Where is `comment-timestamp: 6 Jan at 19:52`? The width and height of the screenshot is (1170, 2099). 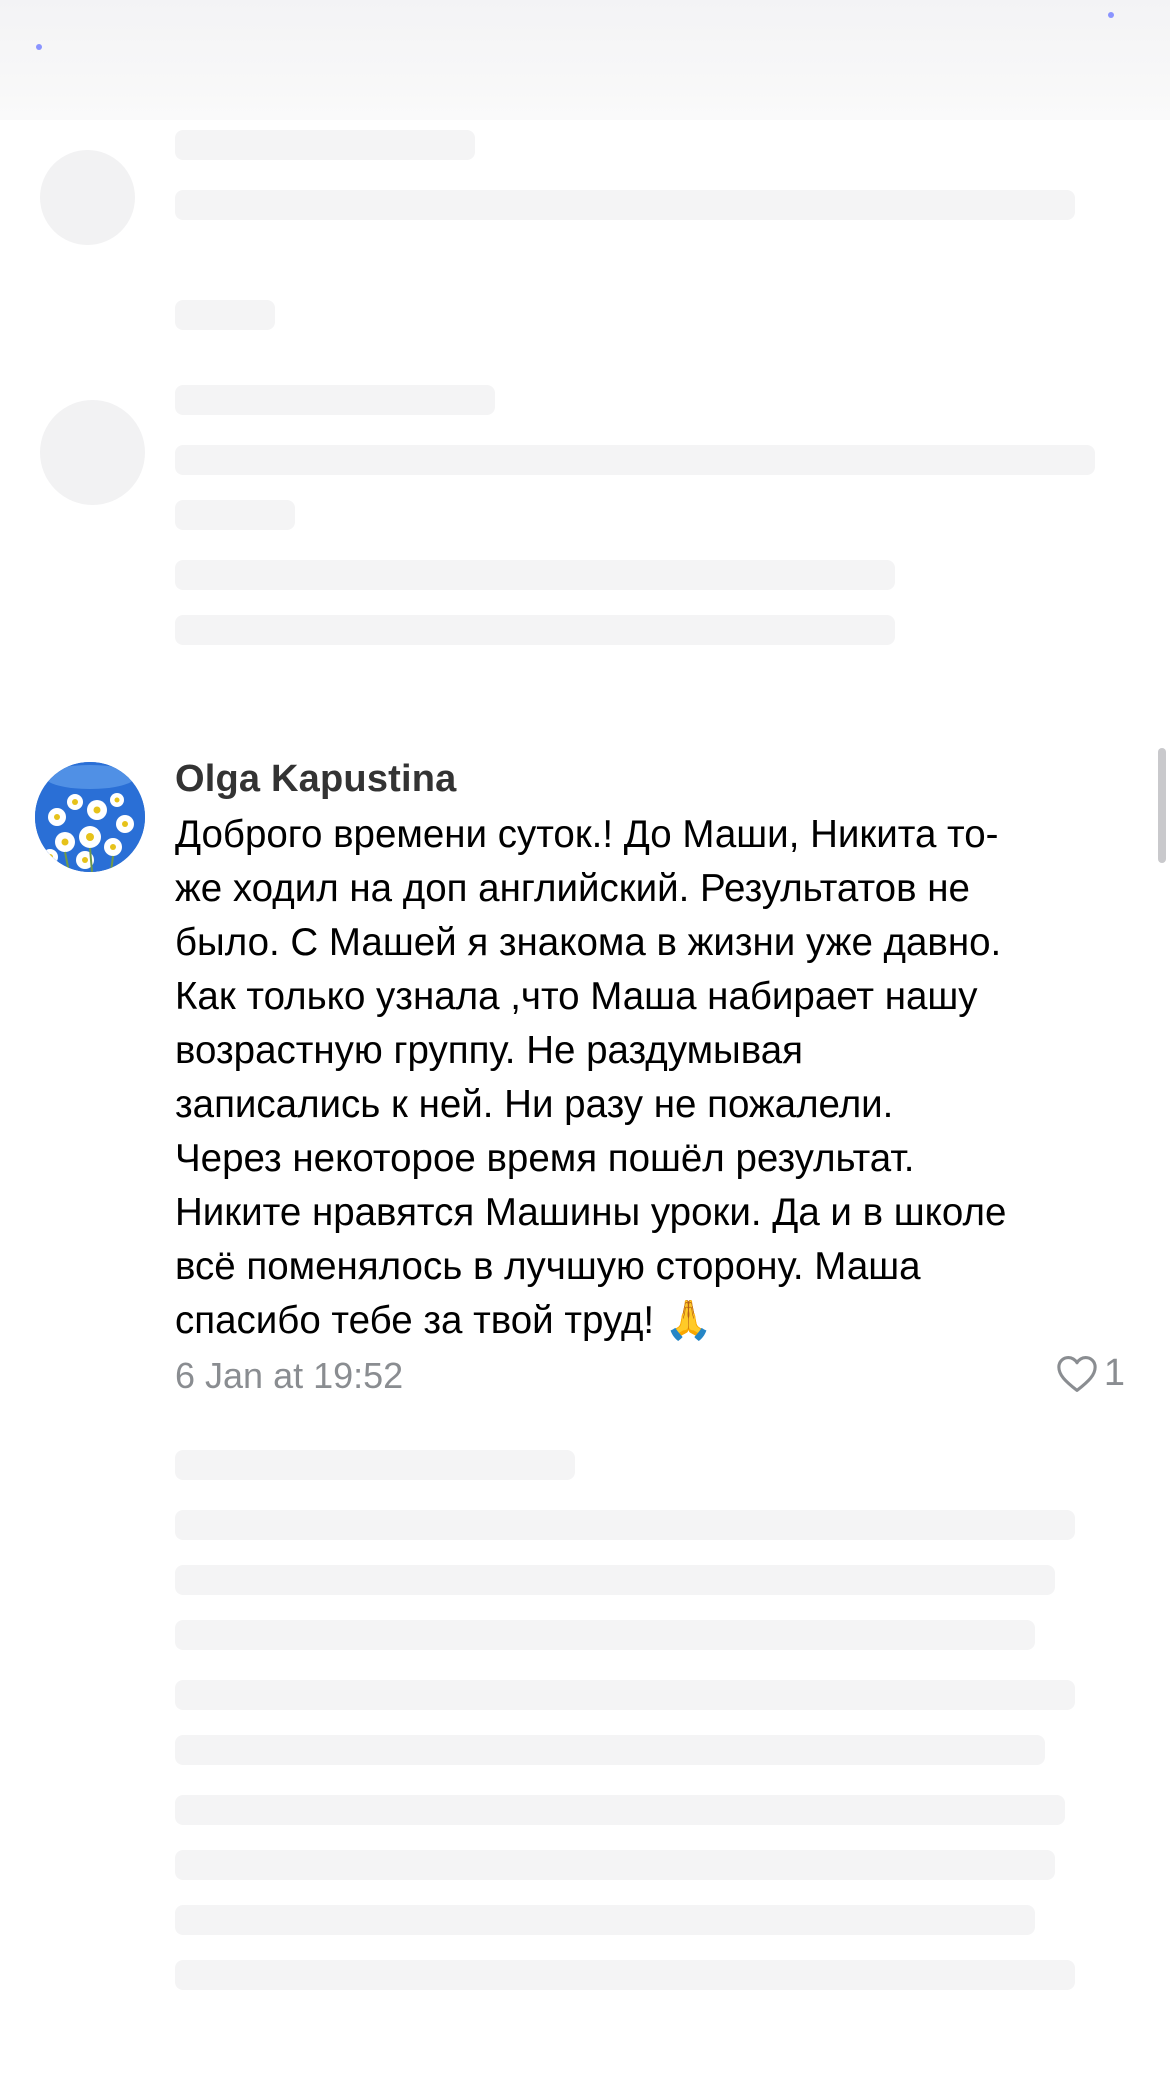 comment-timestamp: 6 Jan at 19:52 is located at coordinates (289, 1376).